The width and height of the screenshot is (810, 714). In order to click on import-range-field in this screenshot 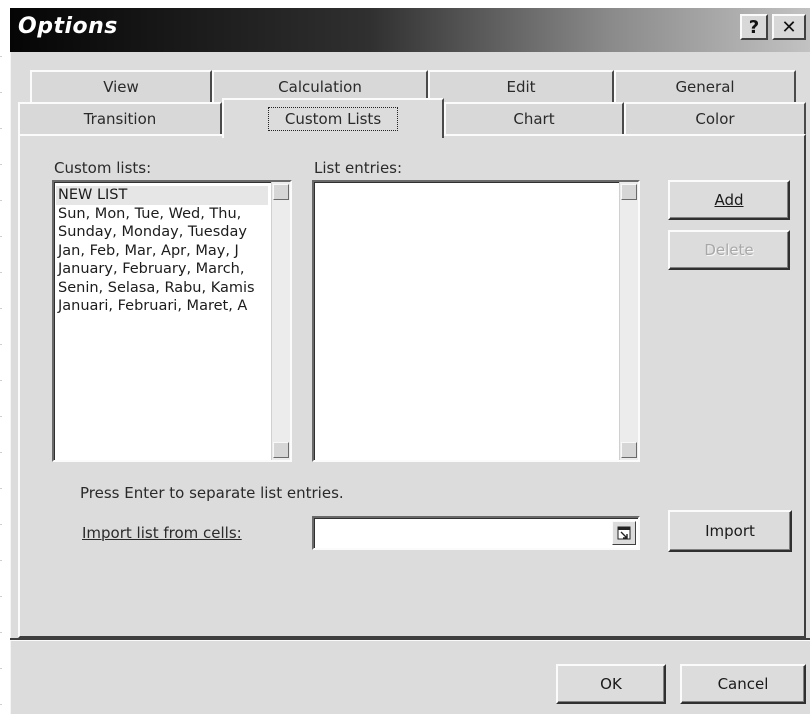, I will do `click(476, 533)`.